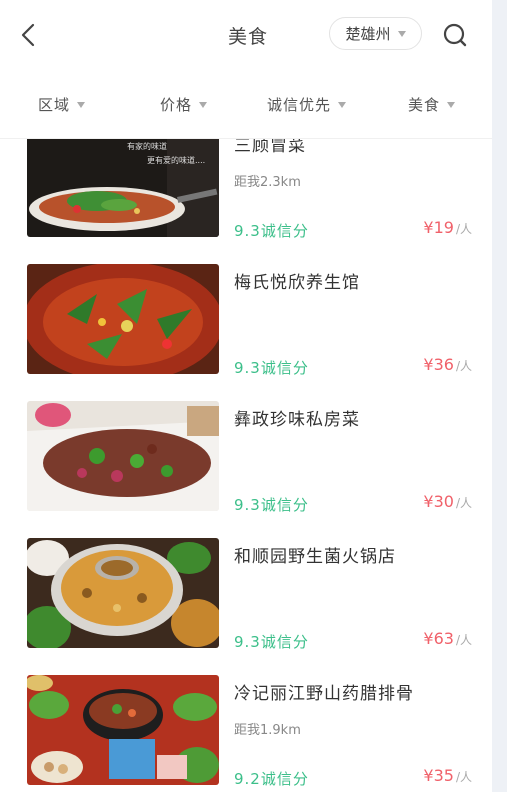 The height and width of the screenshot is (792, 507). What do you see at coordinates (270, 147) in the screenshot?
I see `restaurant-name: 三顾冒菜` at bounding box center [270, 147].